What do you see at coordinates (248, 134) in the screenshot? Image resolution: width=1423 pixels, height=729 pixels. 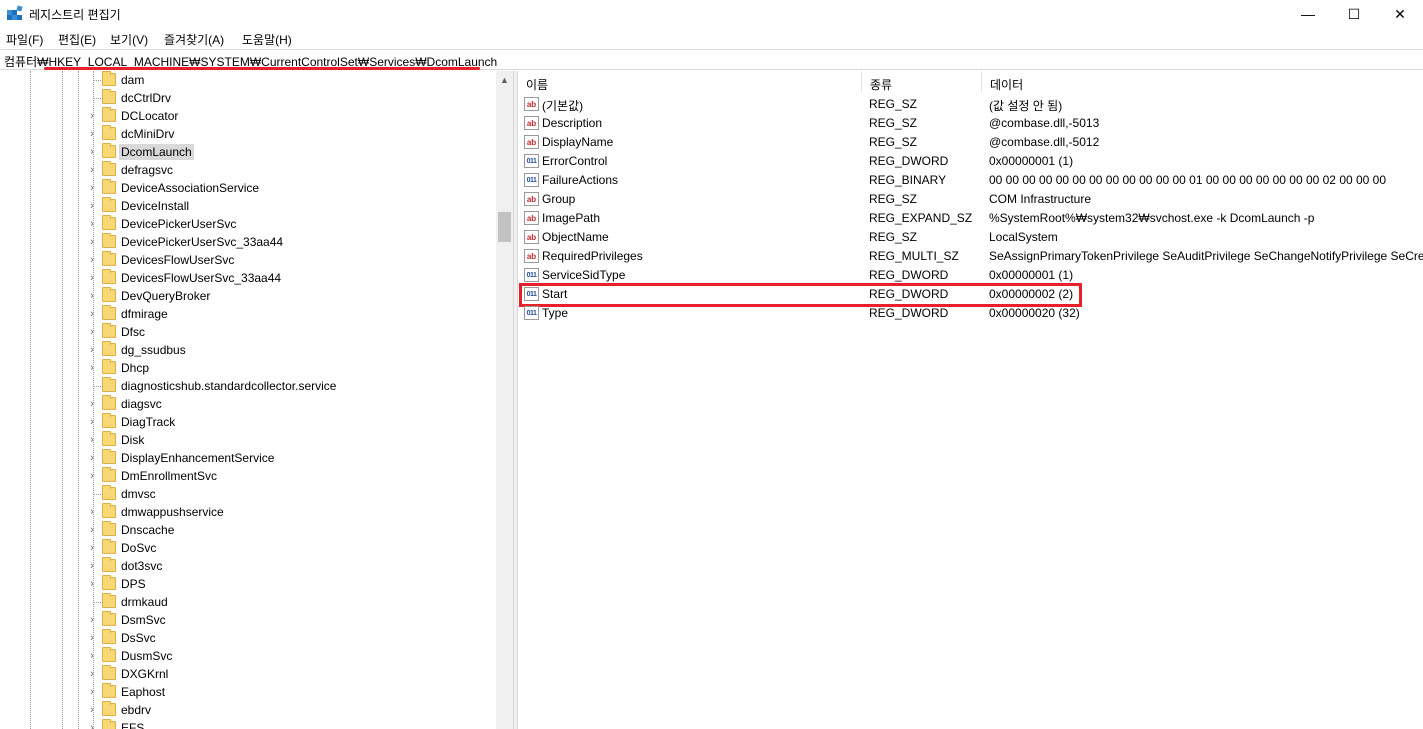 I see `tree-item: › dcMiniDrv` at bounding box center [248, 134].